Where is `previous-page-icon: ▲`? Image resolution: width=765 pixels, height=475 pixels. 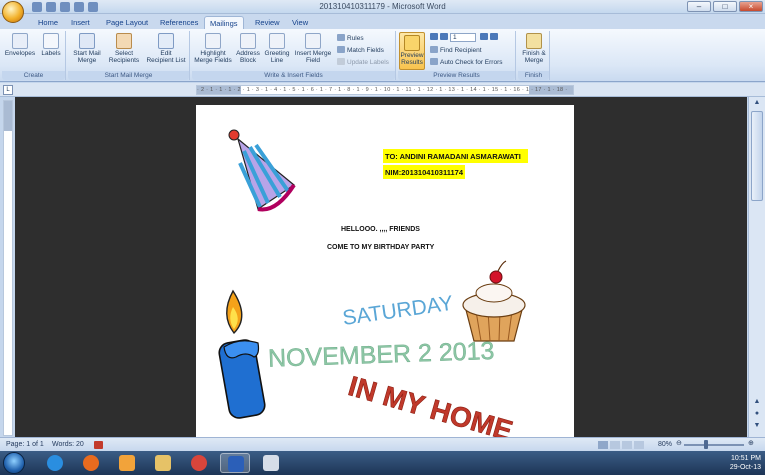
previous-page-icon: ▲ is located at coordinates (757, 402).